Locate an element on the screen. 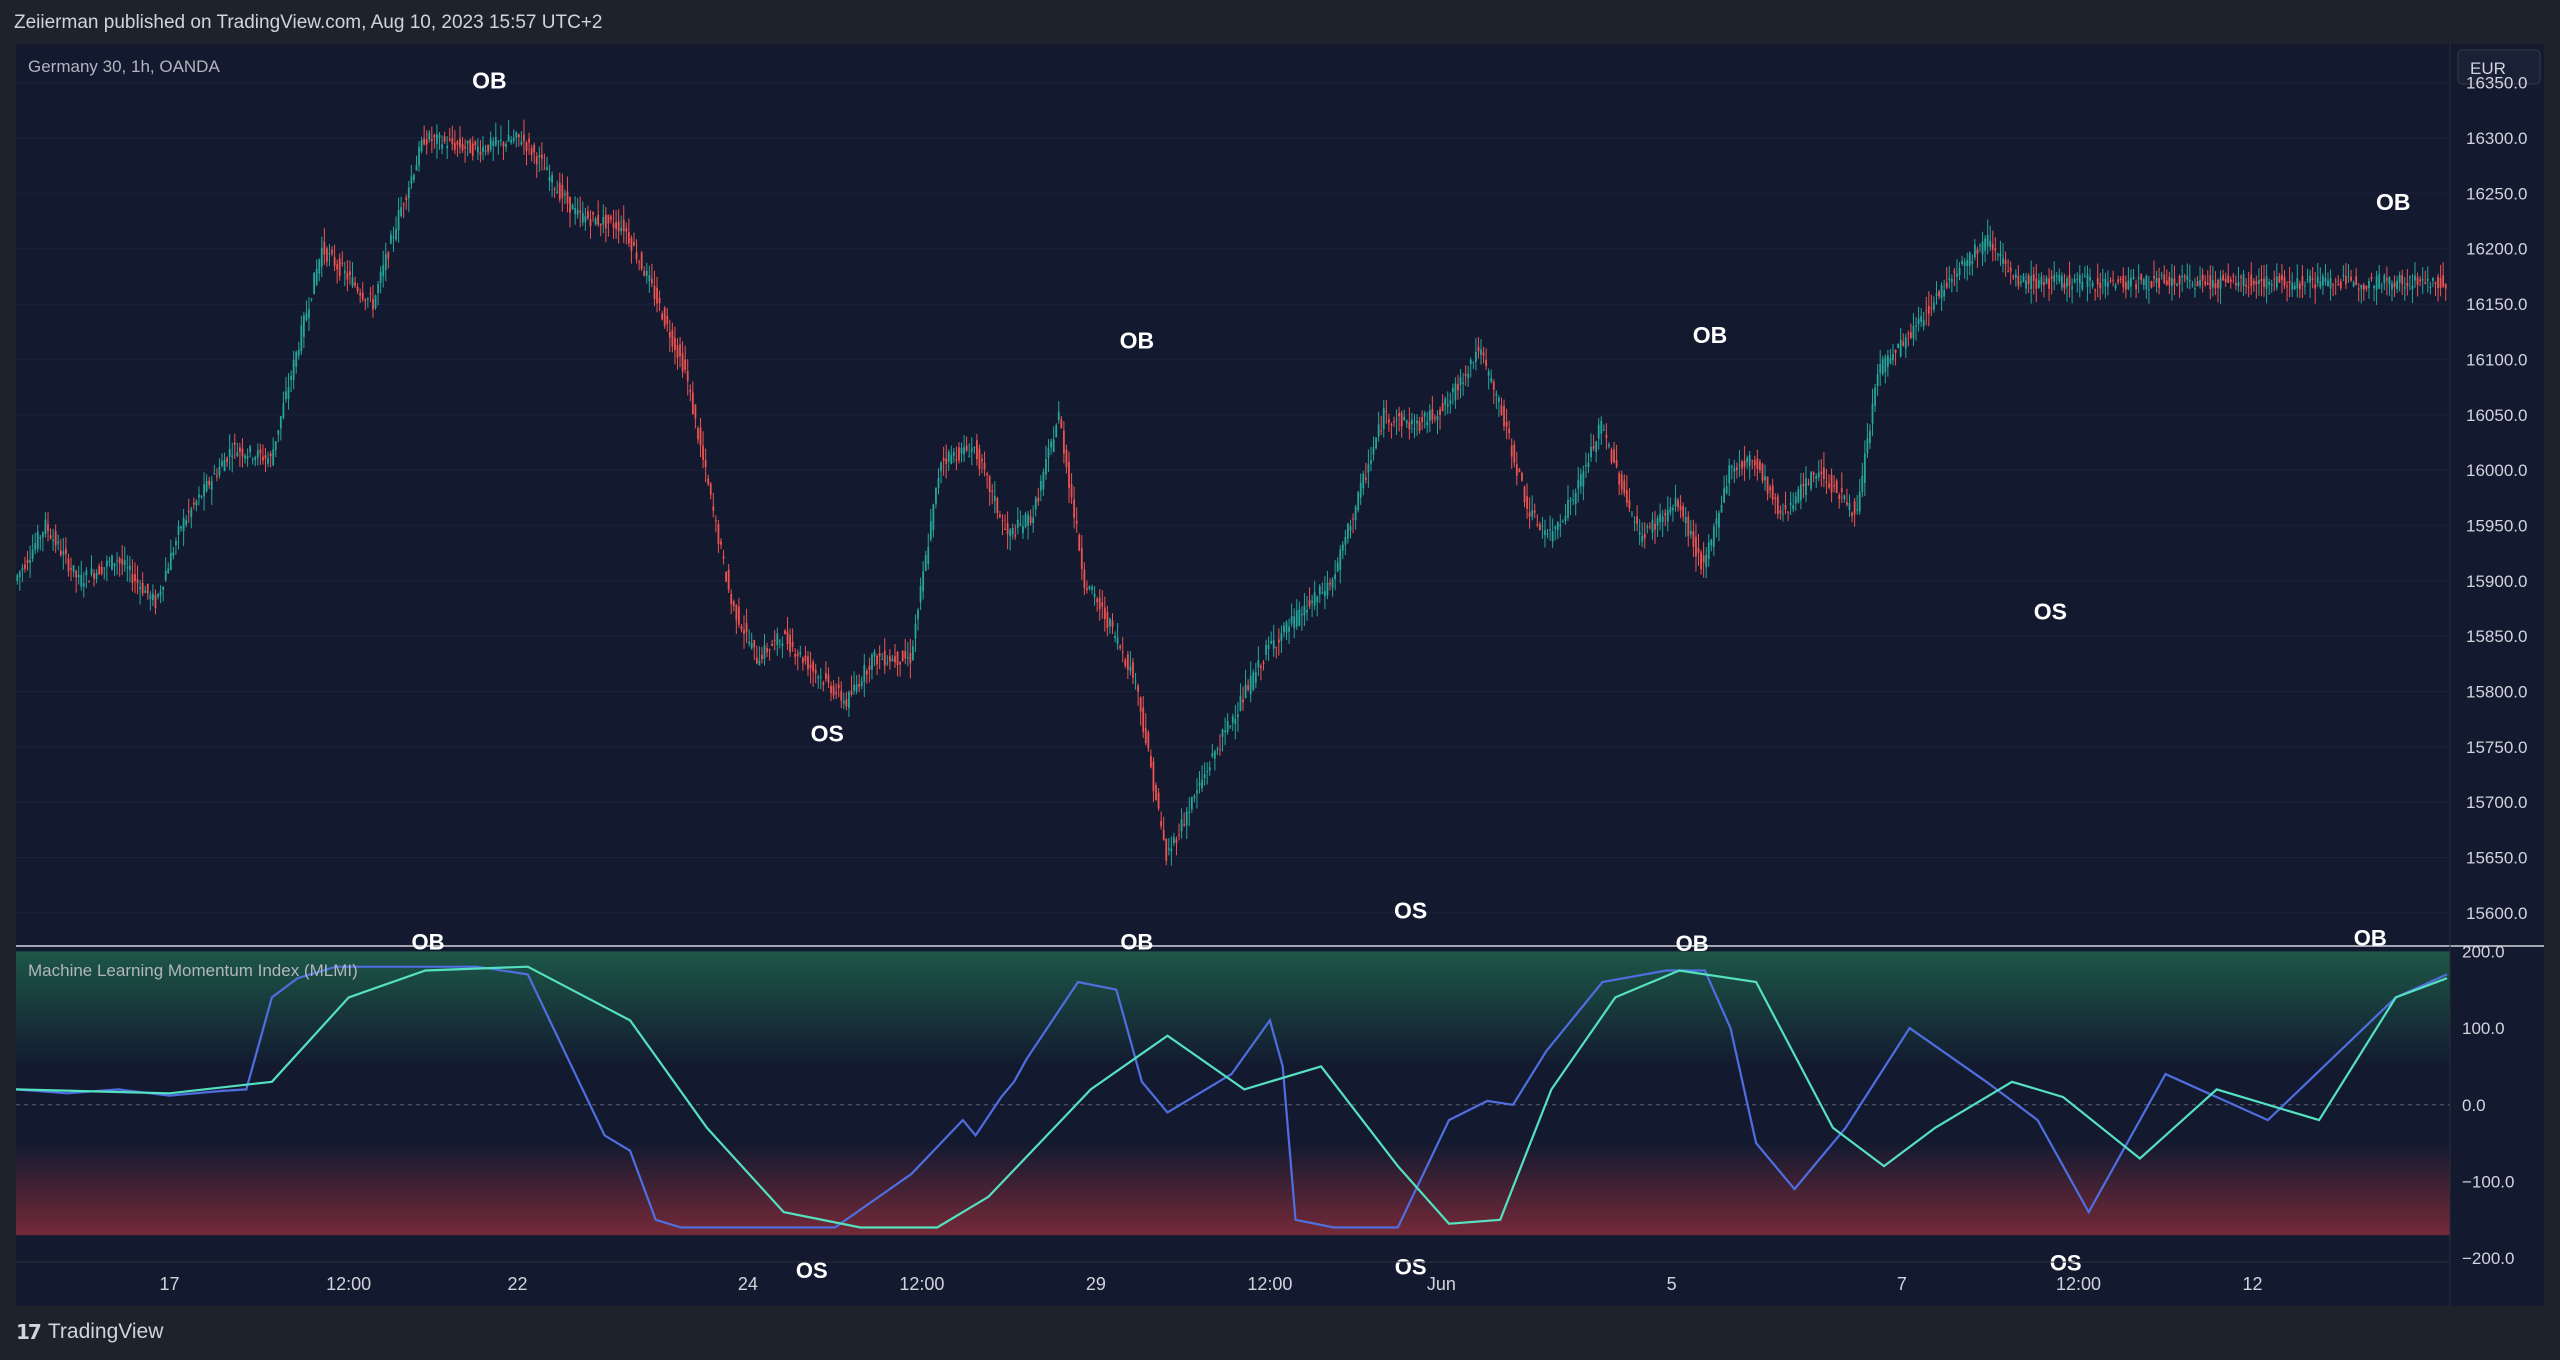 Image resolution: width=2560 pixels, height=1360 pixels. tradingview-logo: 17 TradingView is located at coordinates (89, 1332).